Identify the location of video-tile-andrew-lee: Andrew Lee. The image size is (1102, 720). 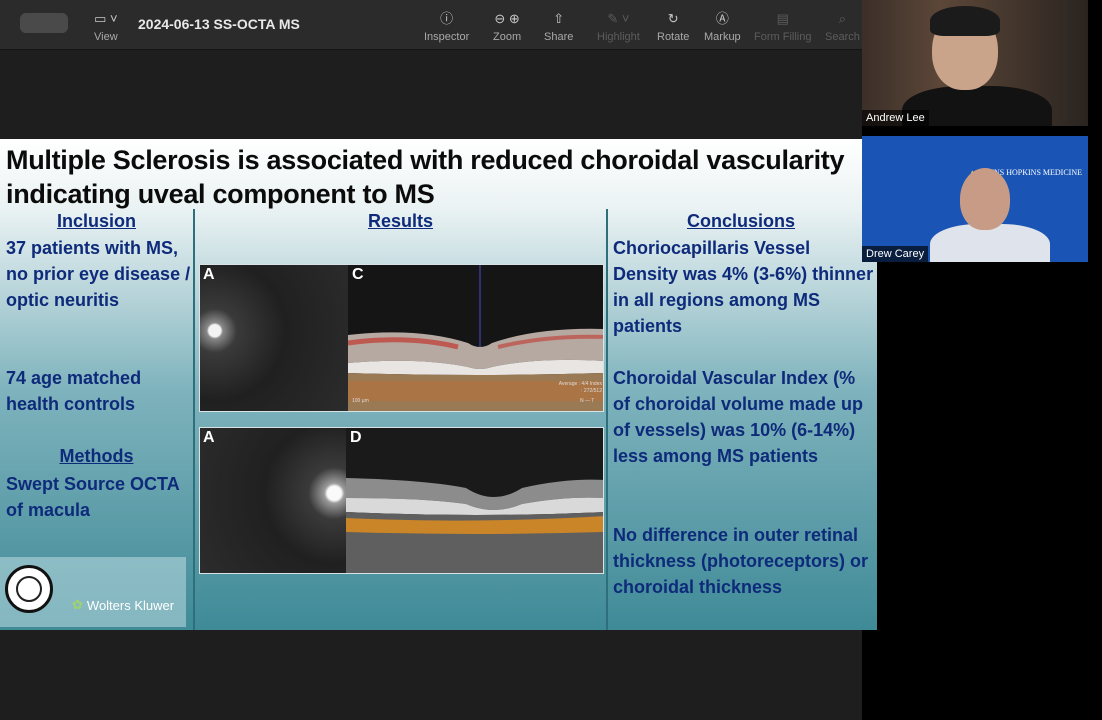
(975, 63).